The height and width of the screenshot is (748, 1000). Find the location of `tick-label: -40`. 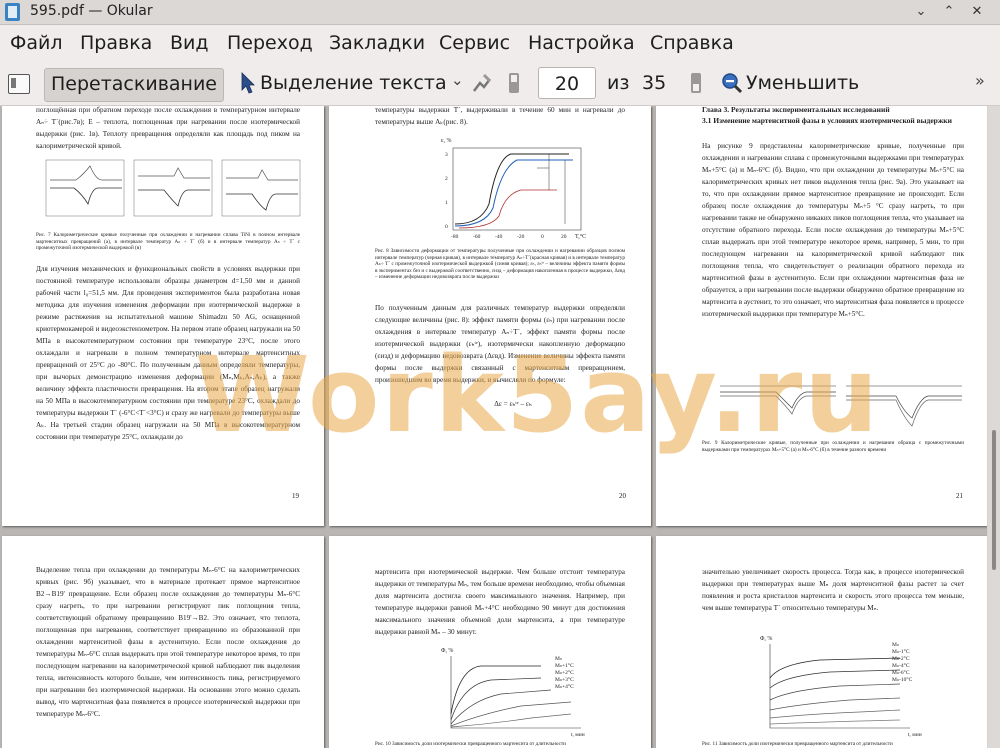

tick-label: -40 is located at coordinates (499, 237).